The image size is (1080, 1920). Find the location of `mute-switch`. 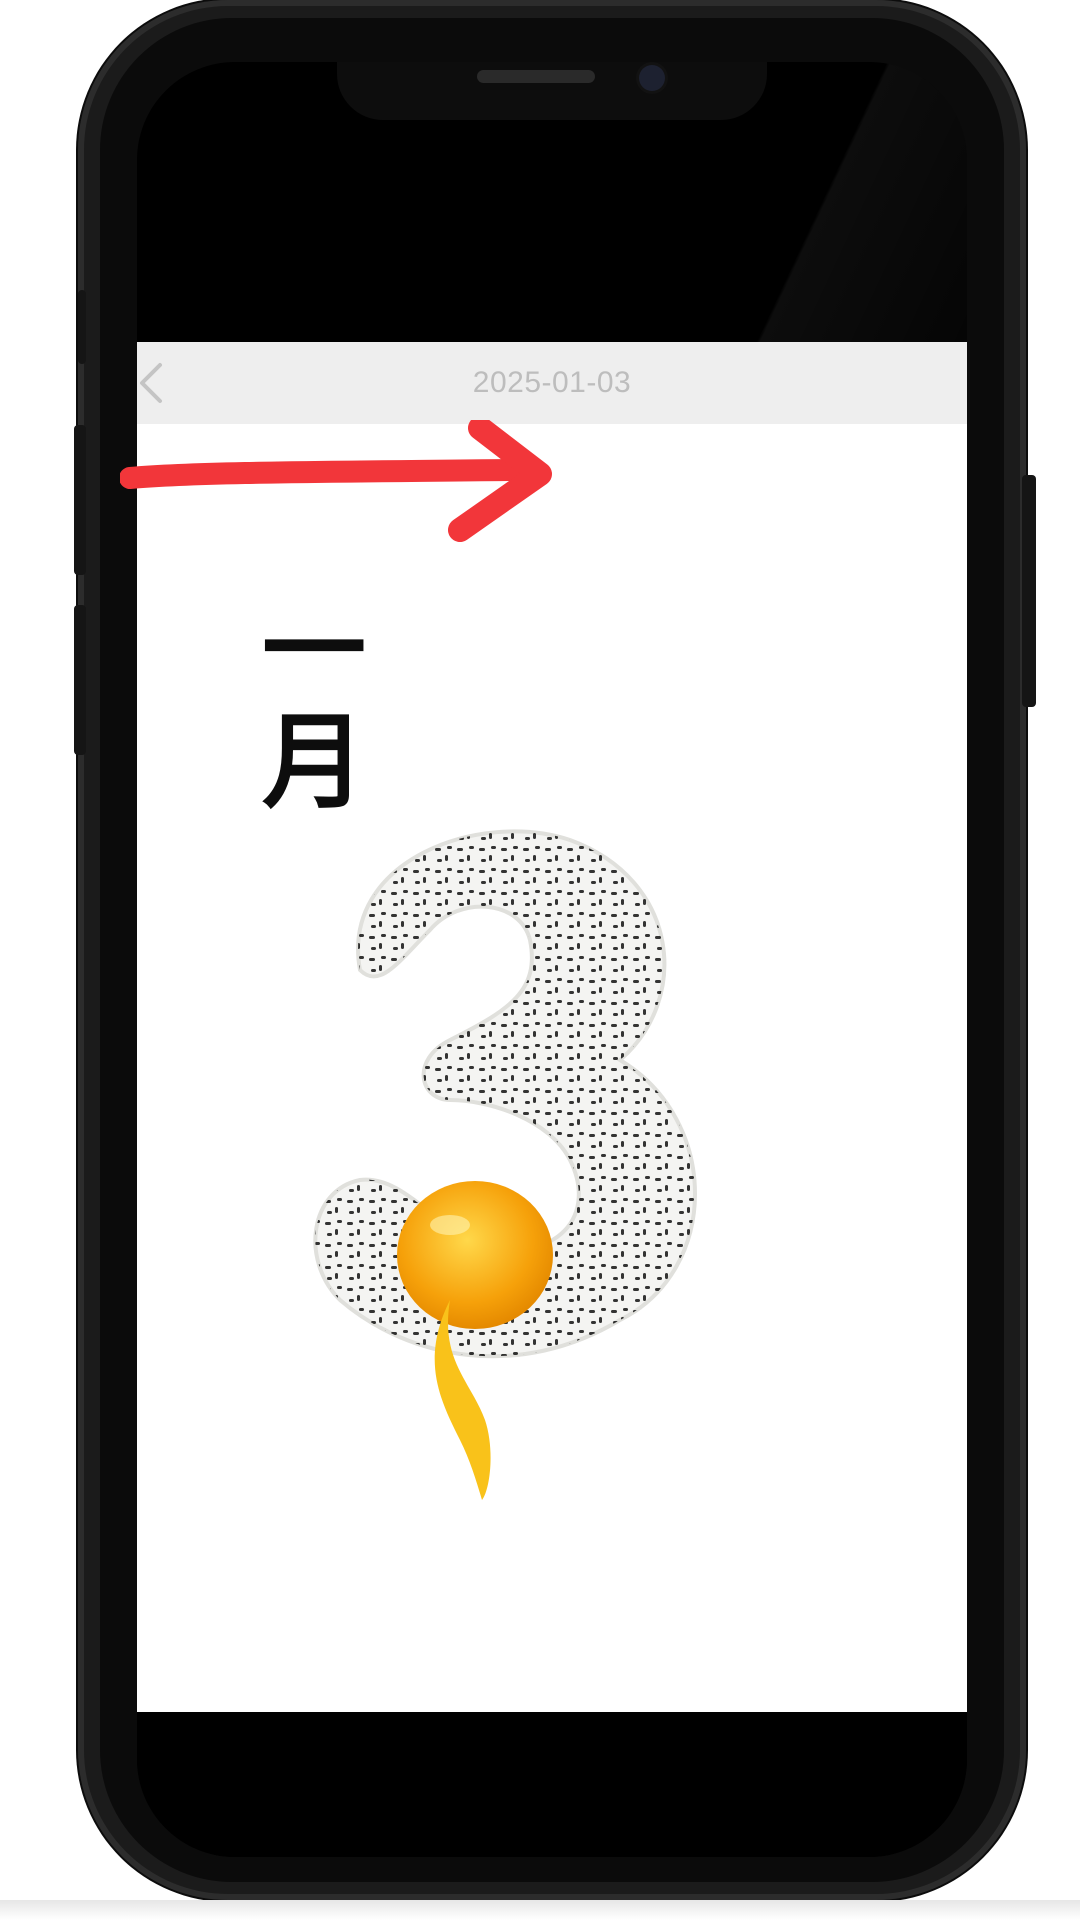

mute-switch is located at coordinates (82, 327).